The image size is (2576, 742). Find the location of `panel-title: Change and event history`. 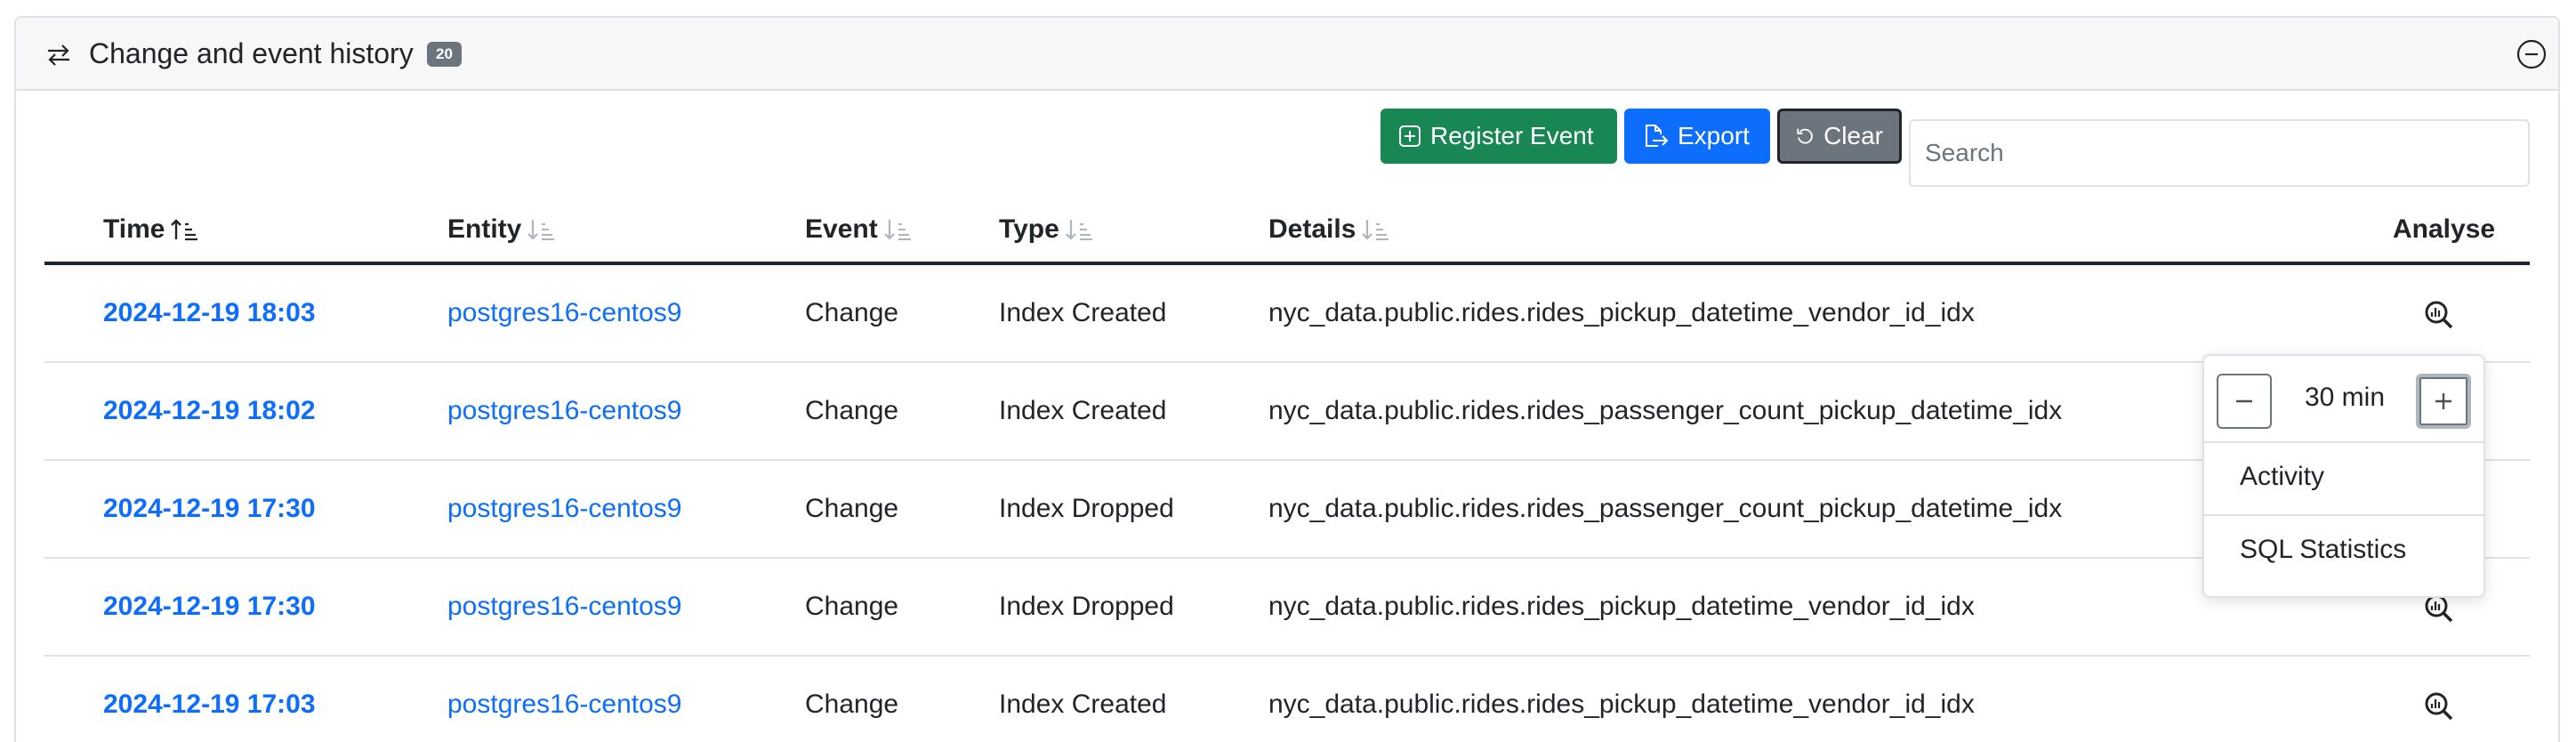

panel-title: Change and event history is located at coordinates (251, 53).